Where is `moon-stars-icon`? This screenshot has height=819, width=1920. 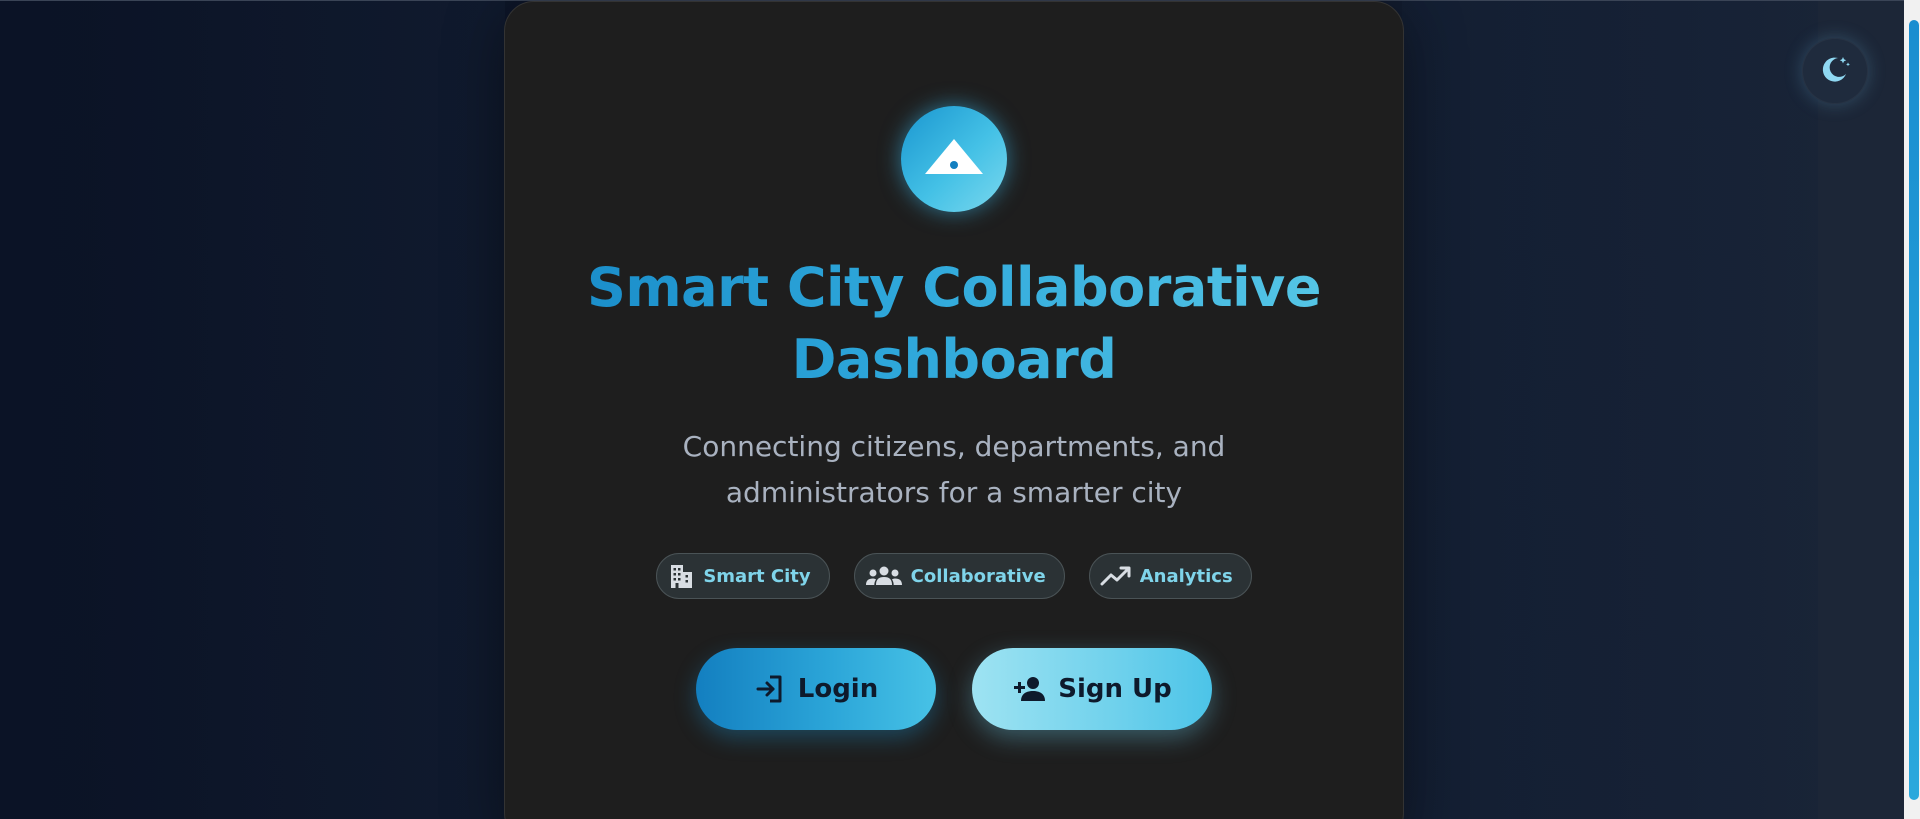
moon-stars-icon is located at coordinates (1835, 71).